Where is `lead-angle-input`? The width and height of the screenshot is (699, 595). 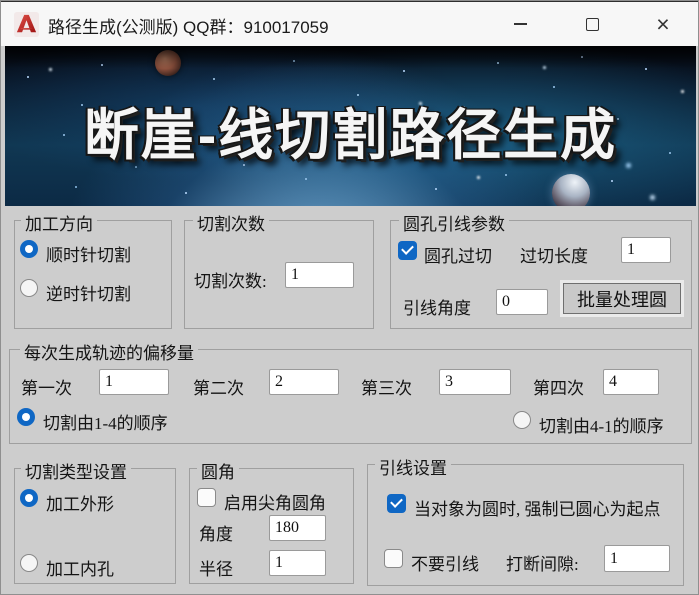
lead-angle-input is located at coordinates (522, 302).